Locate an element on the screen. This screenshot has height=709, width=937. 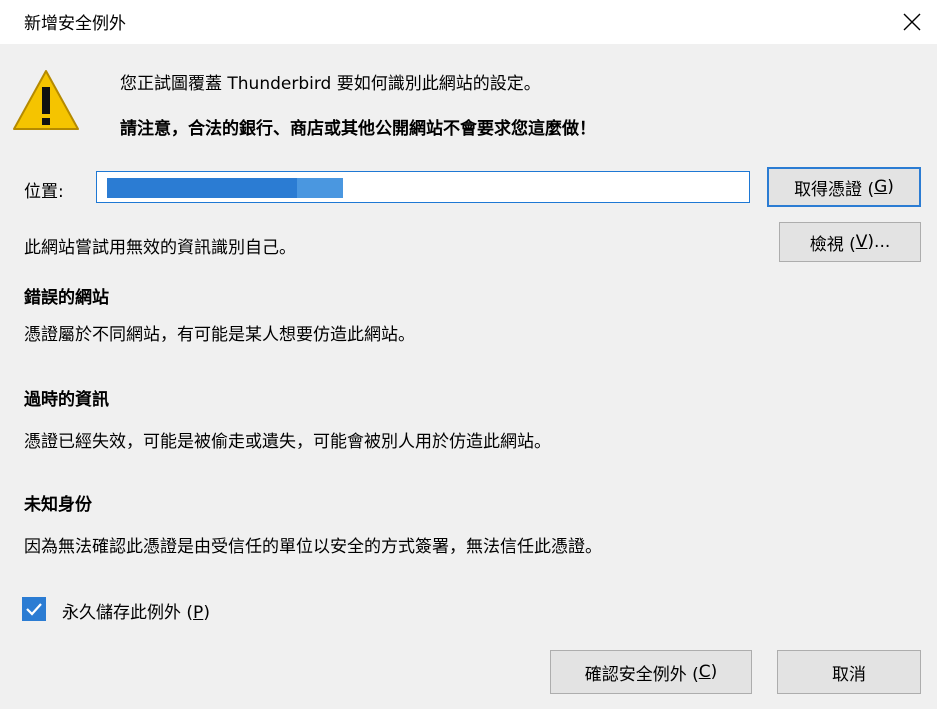
issue-detail: 憑證屬於不同網站，有可能是某人想要仿造此網站。 is located at coordinates (219, 335).